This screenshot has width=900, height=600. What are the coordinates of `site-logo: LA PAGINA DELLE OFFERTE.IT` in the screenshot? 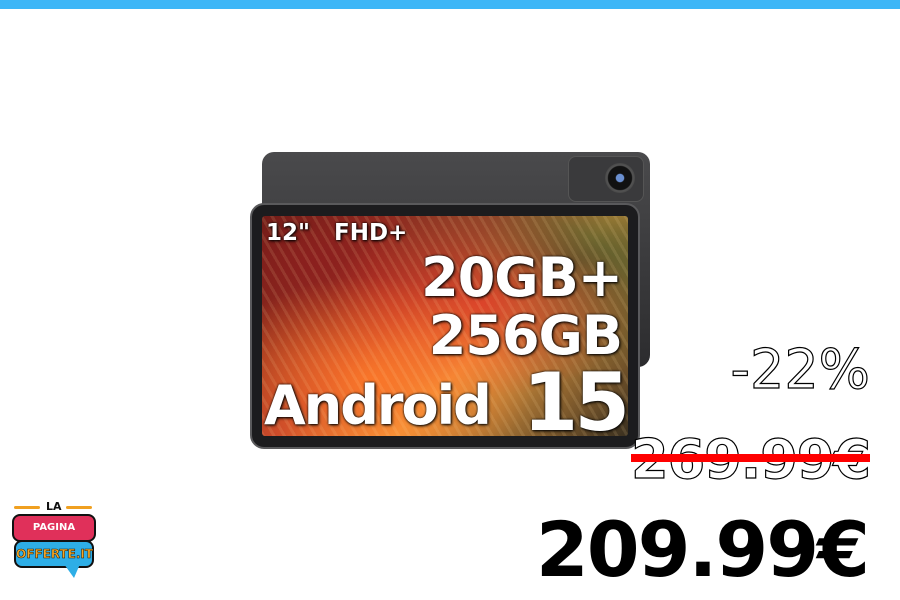 It's located at (54, 548).